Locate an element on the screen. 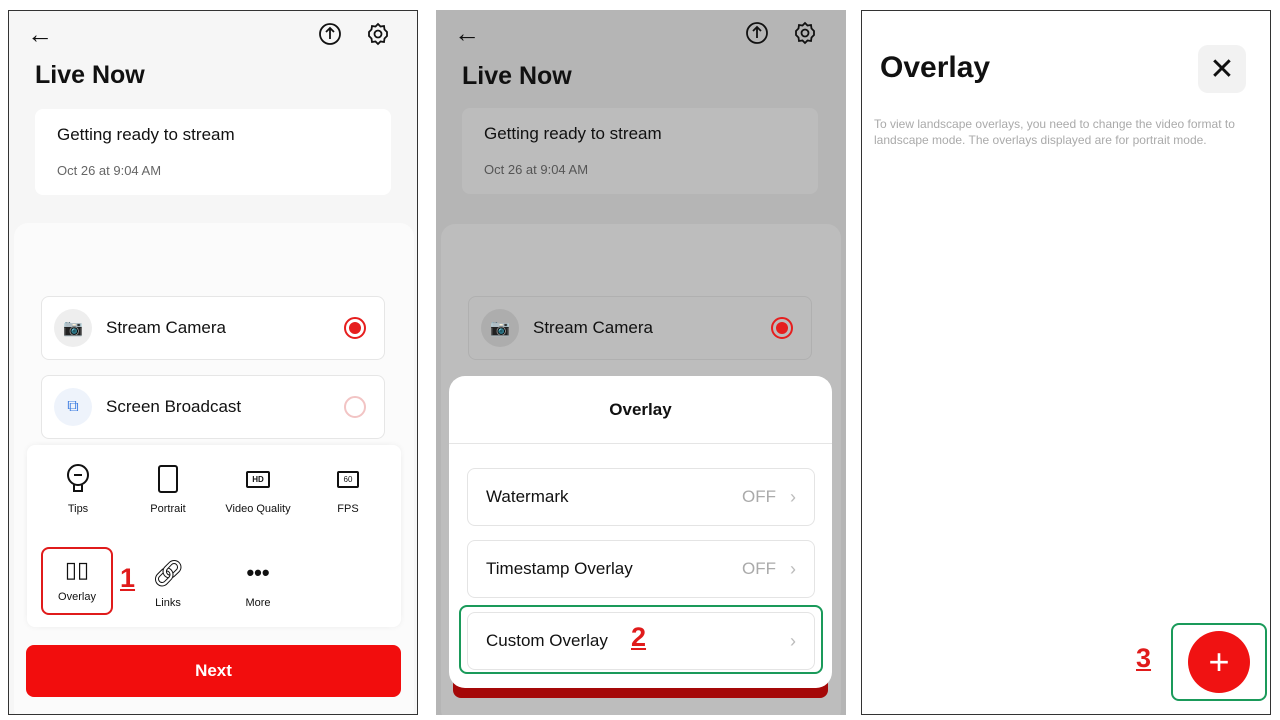 Image resolution: width=1280 pixels, height=720 pixels. tool-video-quality: HD Video Quality is located at coordinates (258, 488).